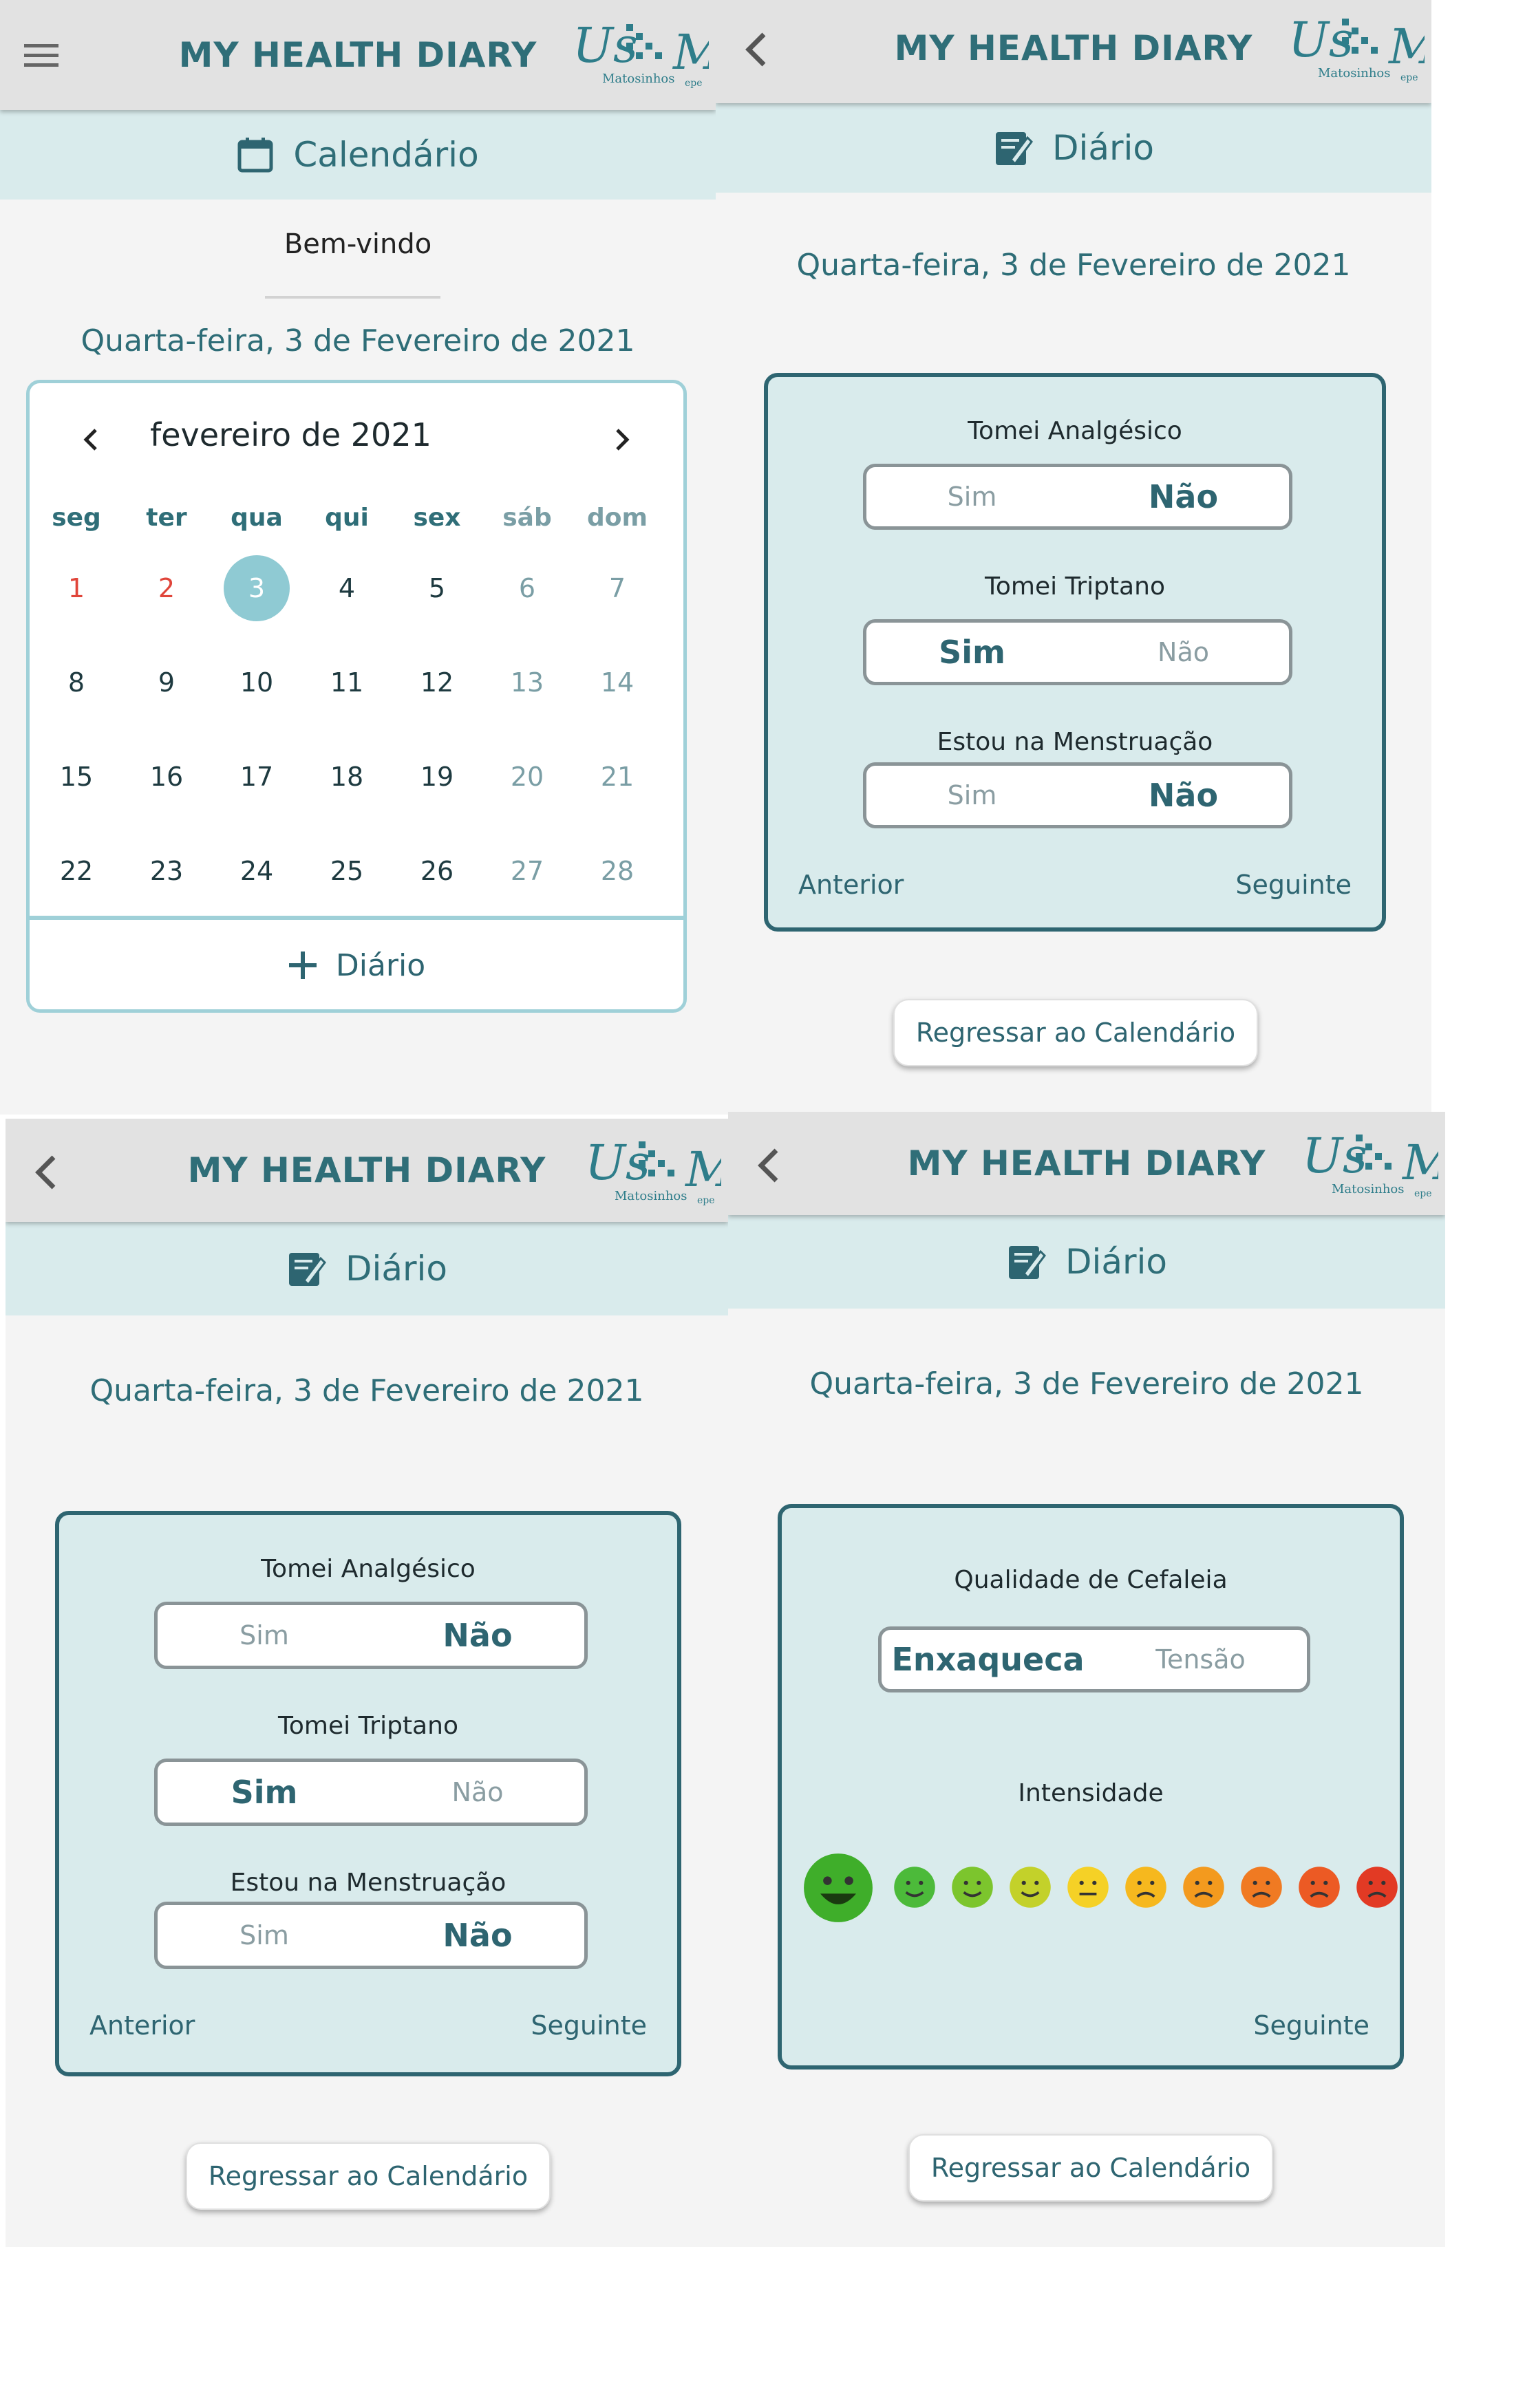 The width and height of the screenshot is (1514, 2408). Describe the element at coordinates (437, 588) in the screenshot. I see `calendar-day: 5` at that location.